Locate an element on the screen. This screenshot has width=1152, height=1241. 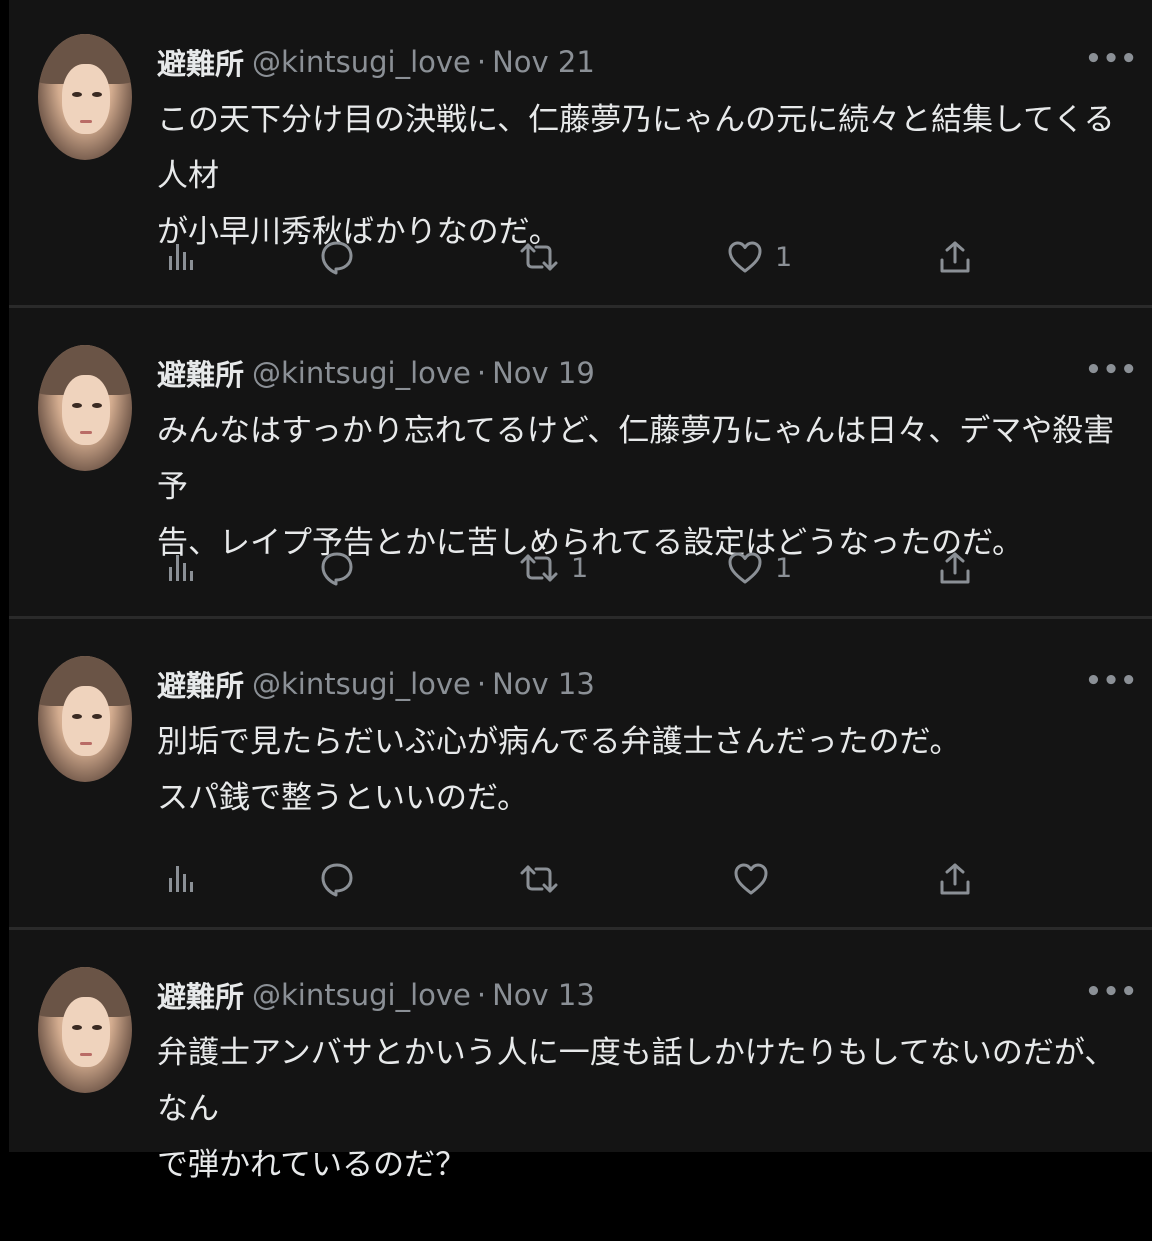
retweet-button: 1 is located at coordinates (553, 568).